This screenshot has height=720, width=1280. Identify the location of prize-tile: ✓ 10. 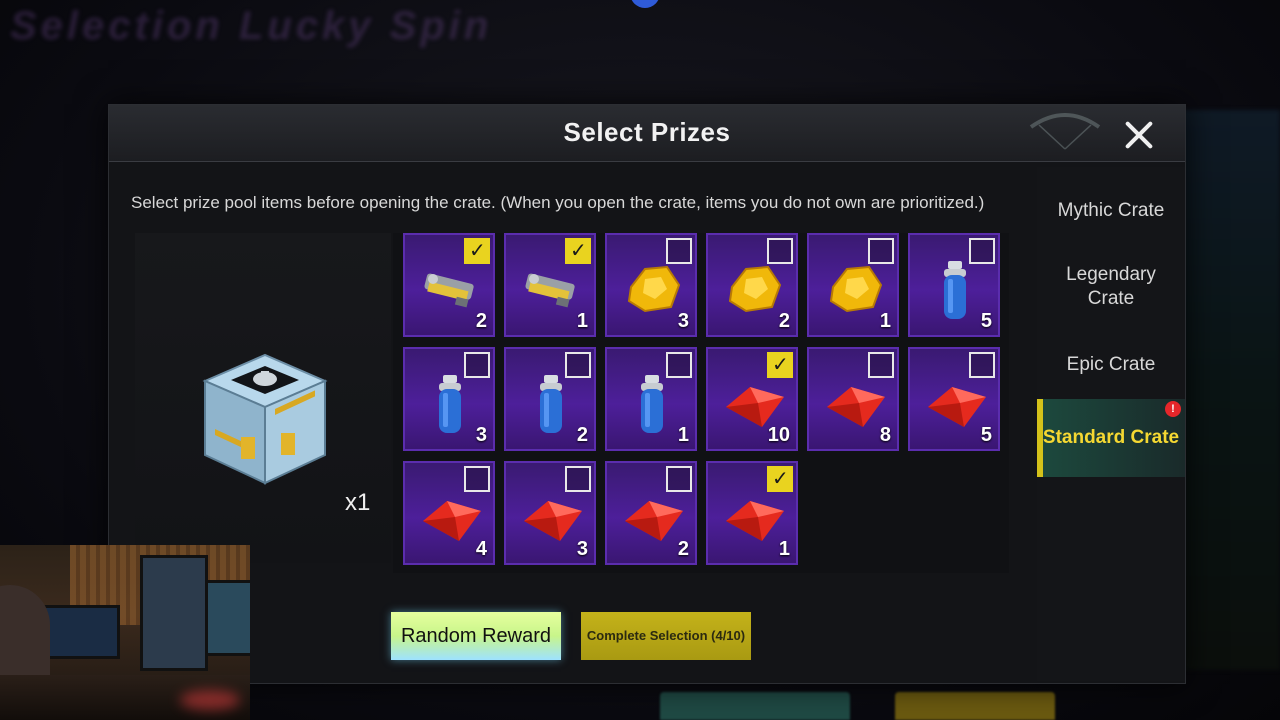
(752, 399).